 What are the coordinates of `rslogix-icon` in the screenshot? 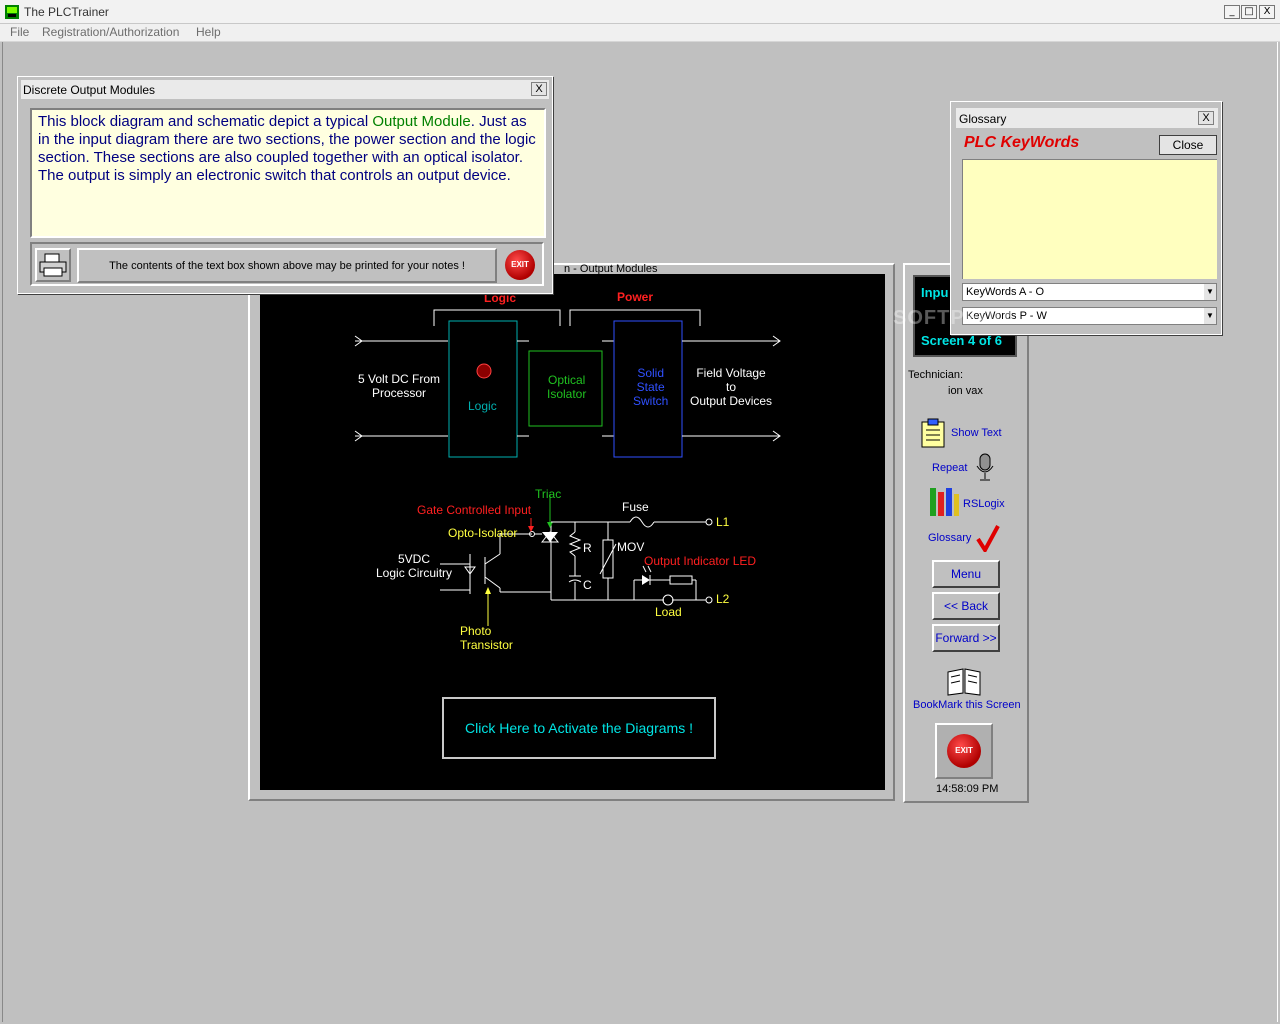 It's located at (944, 502).